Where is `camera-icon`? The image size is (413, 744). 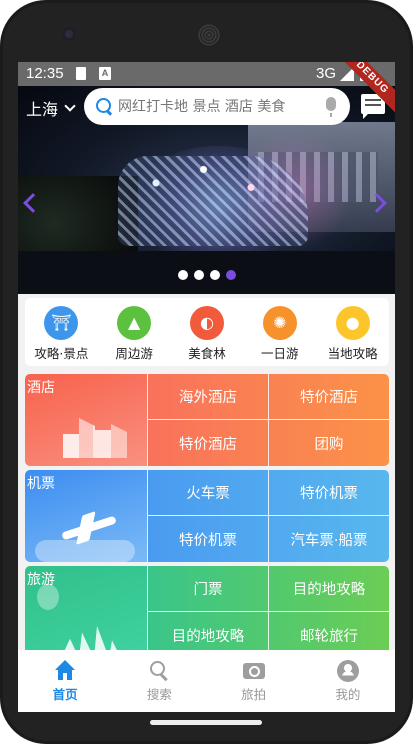 camera-icon is located at coordinates (253, 670).